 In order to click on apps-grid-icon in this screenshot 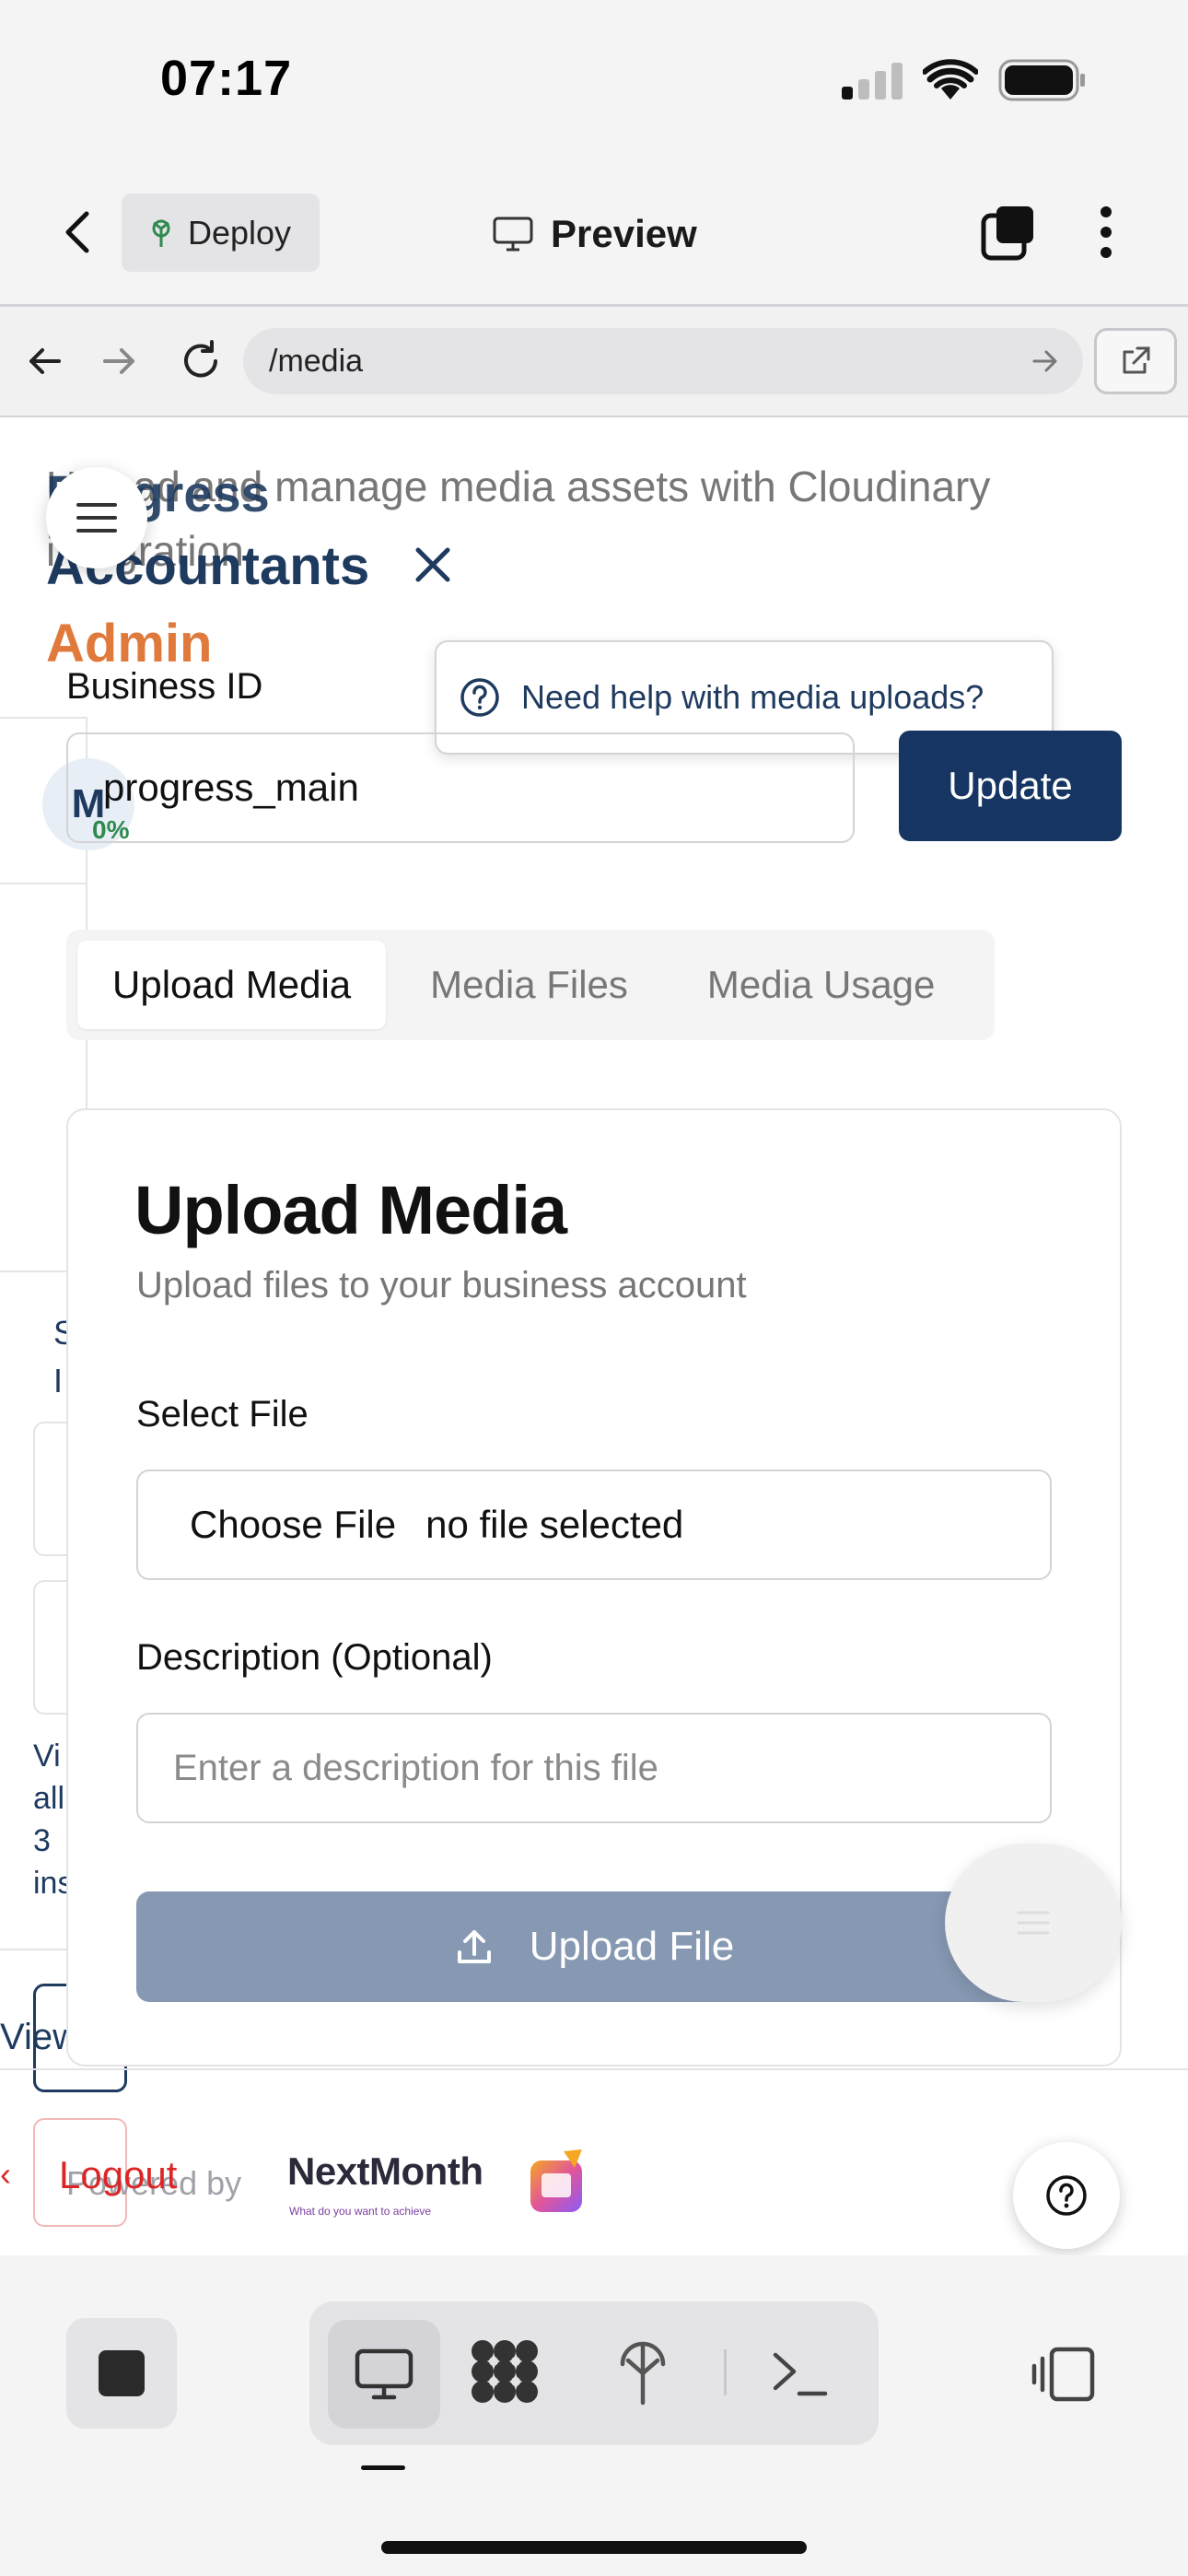, I will do `click(505, 2371)`.